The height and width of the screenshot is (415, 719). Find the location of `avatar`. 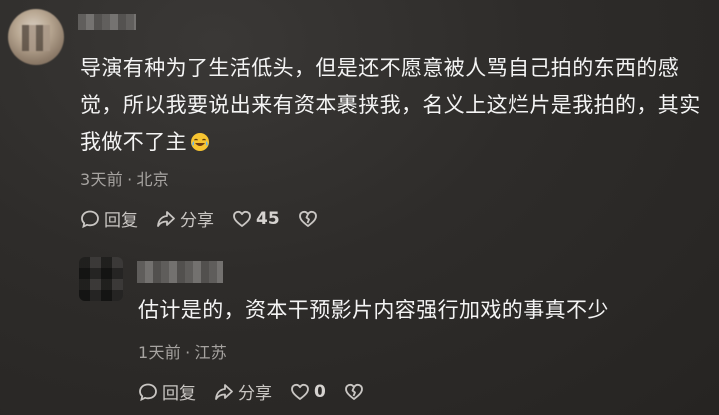

avatar is located at coordinates (36, 37).